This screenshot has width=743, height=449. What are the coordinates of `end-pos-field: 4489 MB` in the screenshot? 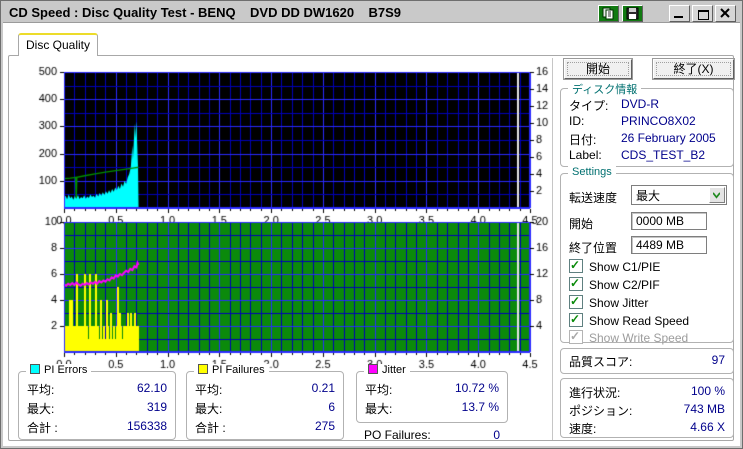 It's located at (669, 245).